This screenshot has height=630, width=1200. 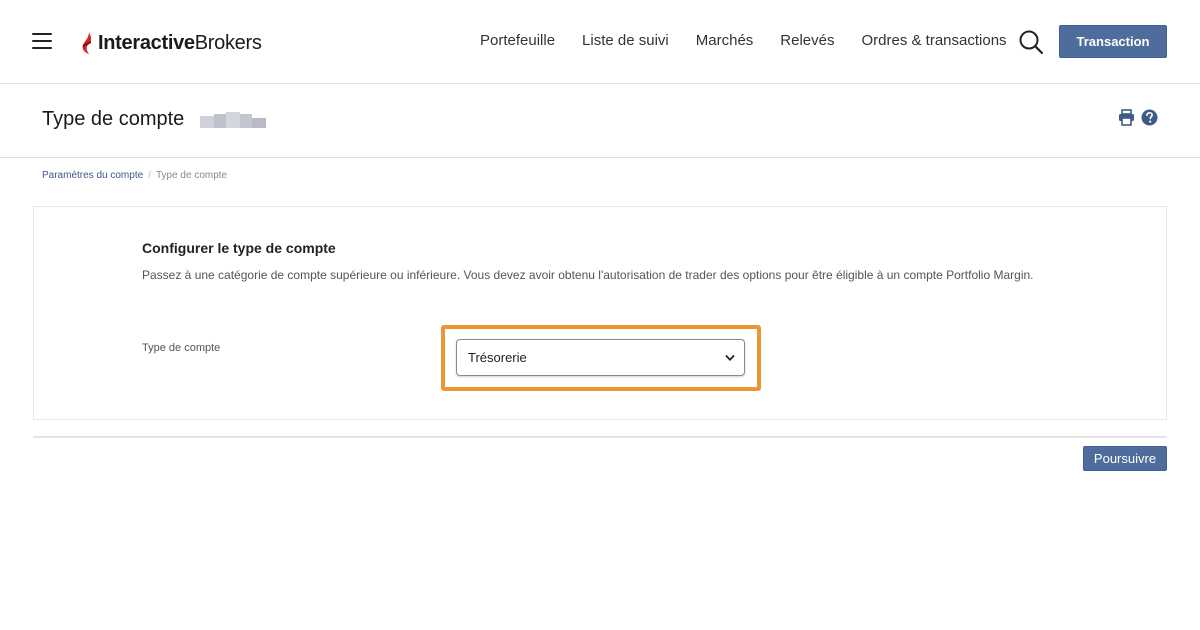 I want to click on poursuivre-button: Poursuivre, so click(x=1125, y=458).